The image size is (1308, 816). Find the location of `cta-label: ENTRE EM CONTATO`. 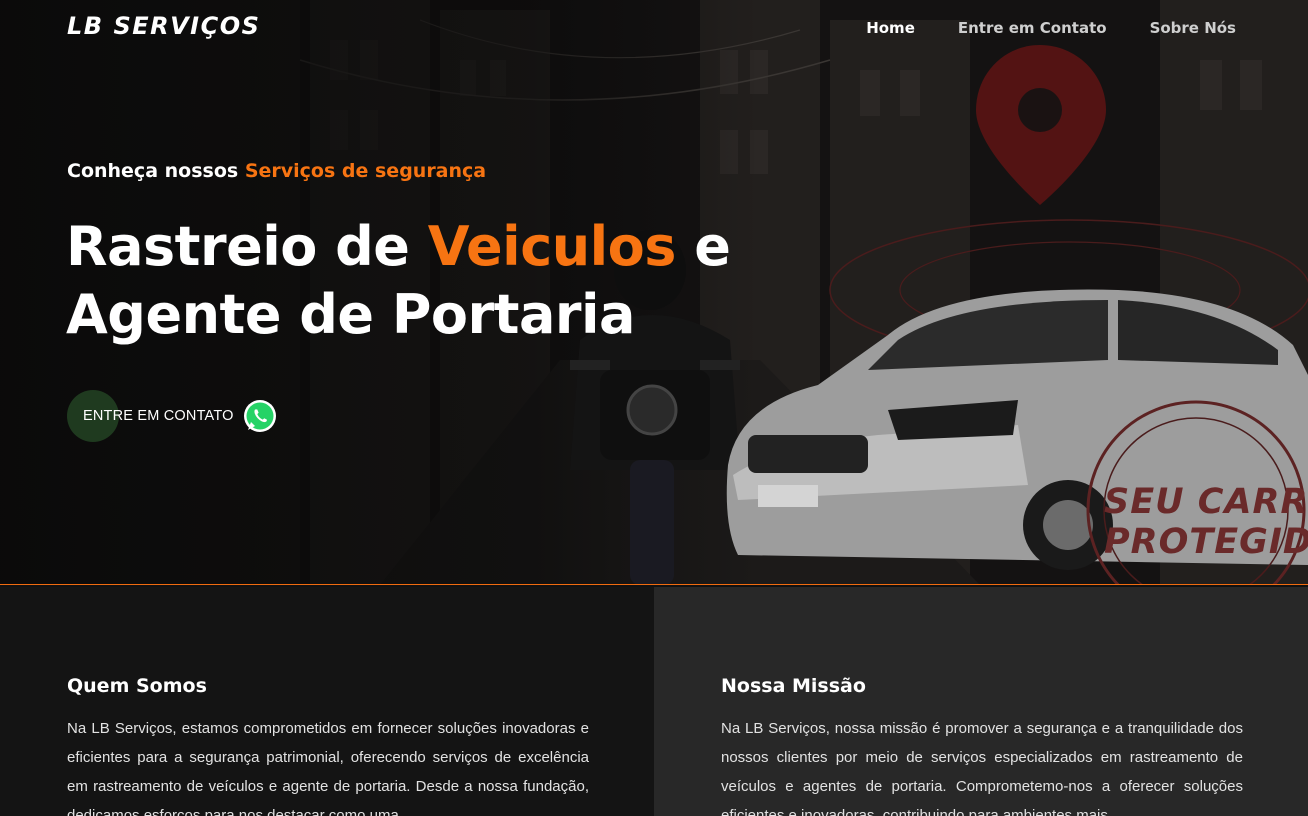

cta-label: ENTRE EM CONTATO is located at coordinates (158, 416).